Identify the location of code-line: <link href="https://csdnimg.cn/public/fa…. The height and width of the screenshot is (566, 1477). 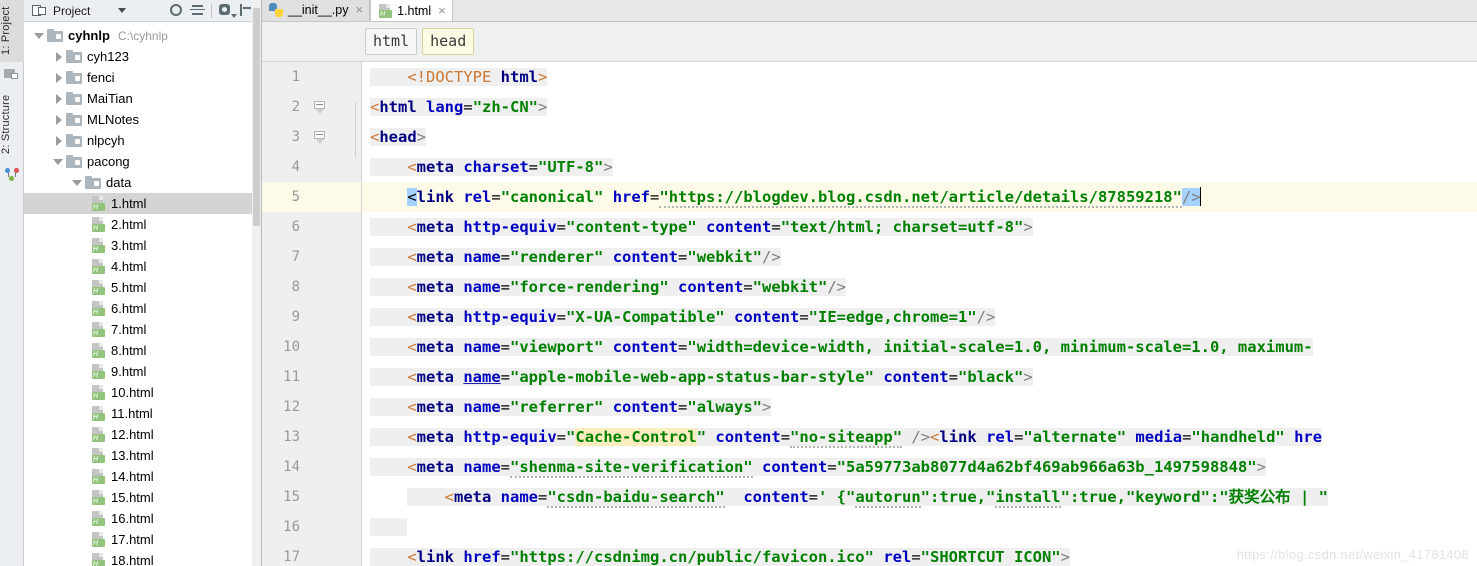
(919, 554).